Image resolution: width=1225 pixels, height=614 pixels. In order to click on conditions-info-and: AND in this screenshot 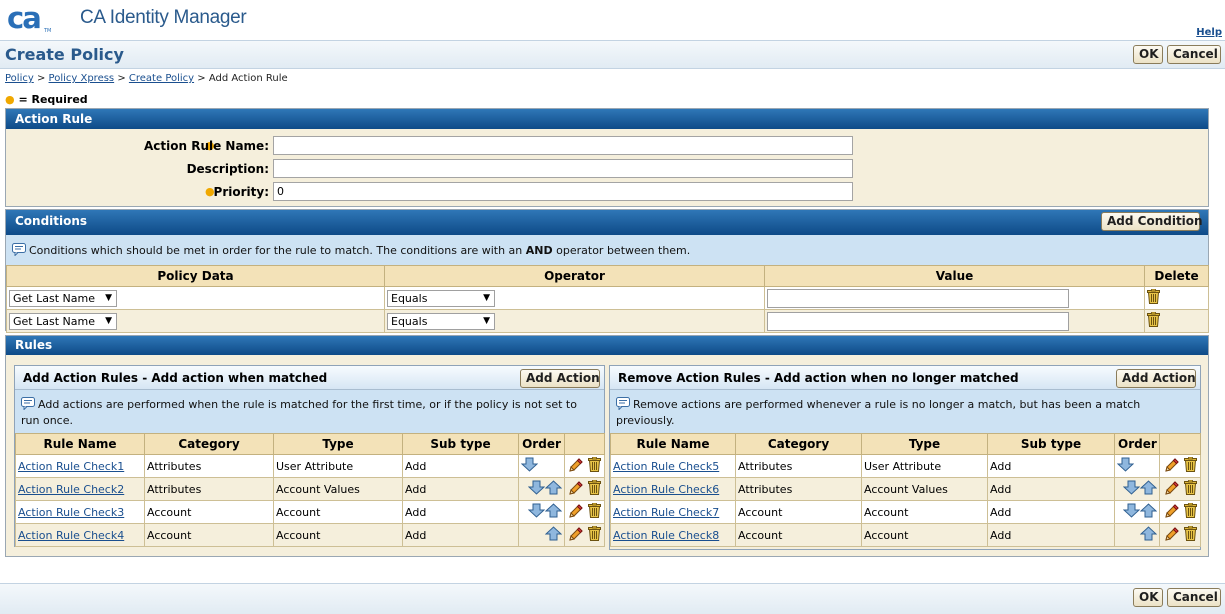, I will do `click(539, 250)`.